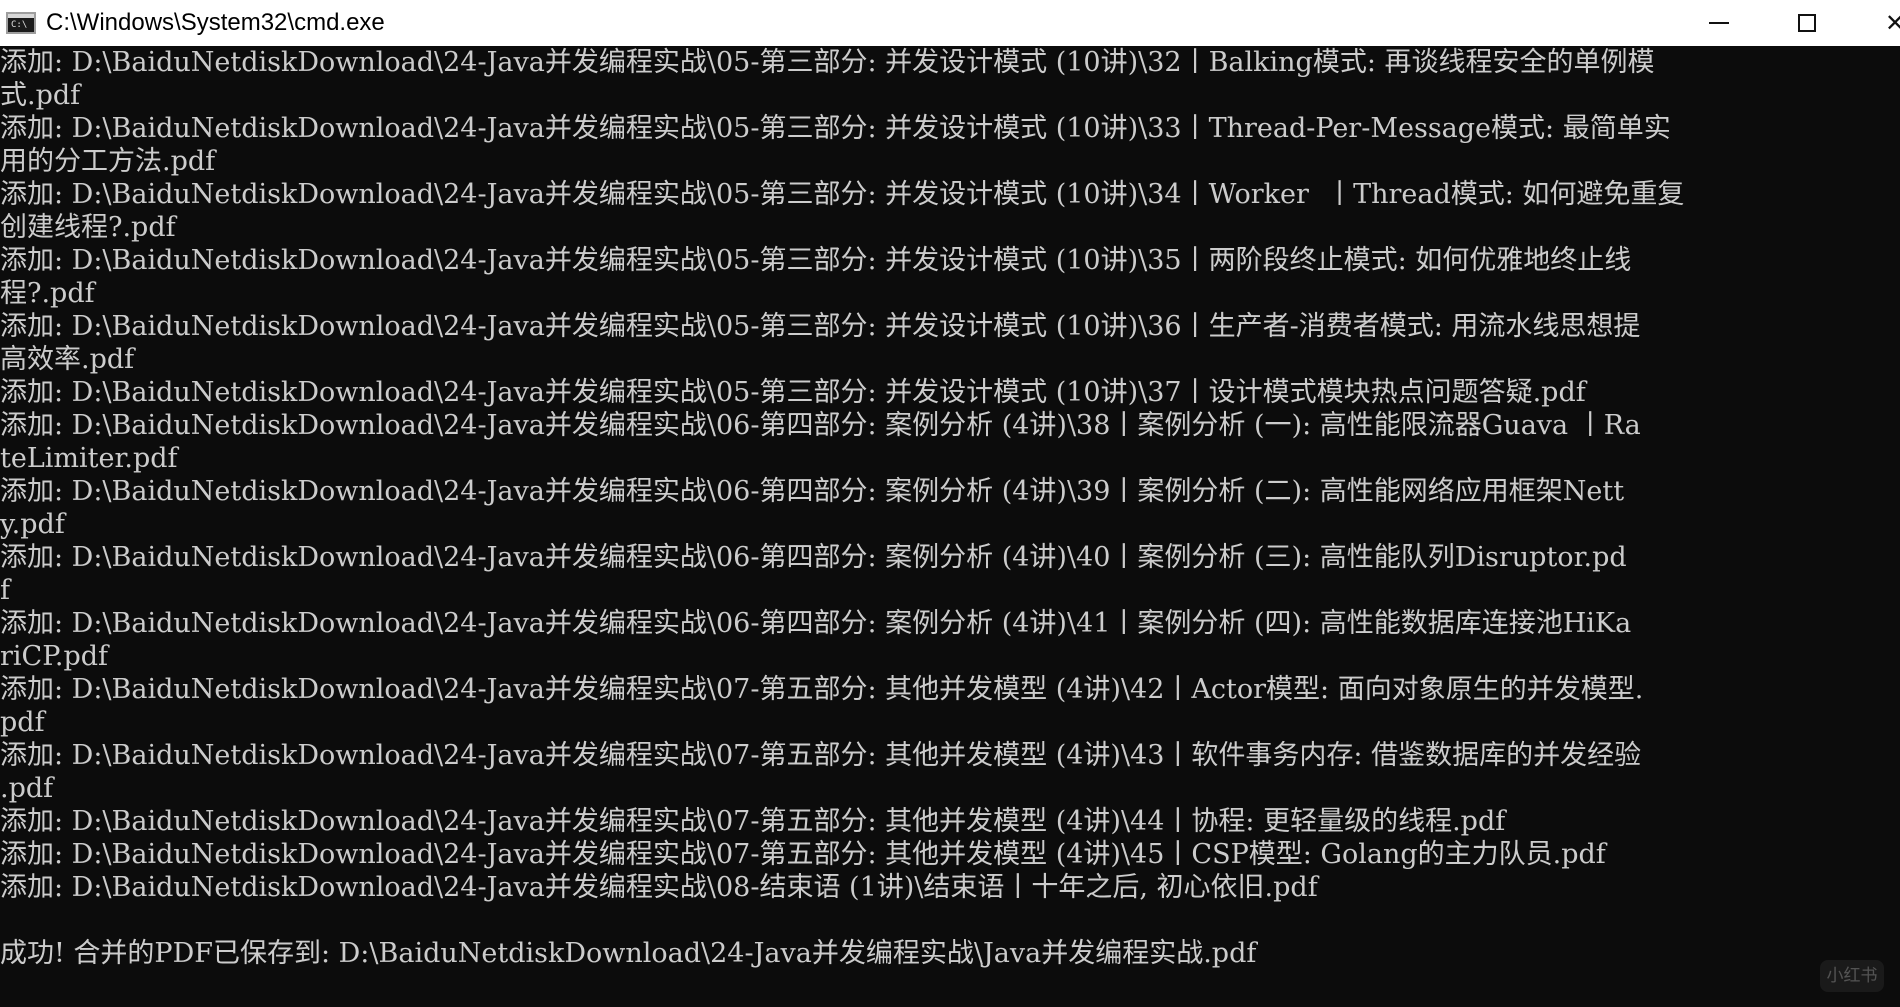  Describe the element at coordinates (1875, 23) in the screenshot. I see `close-button: ✕` at that location.